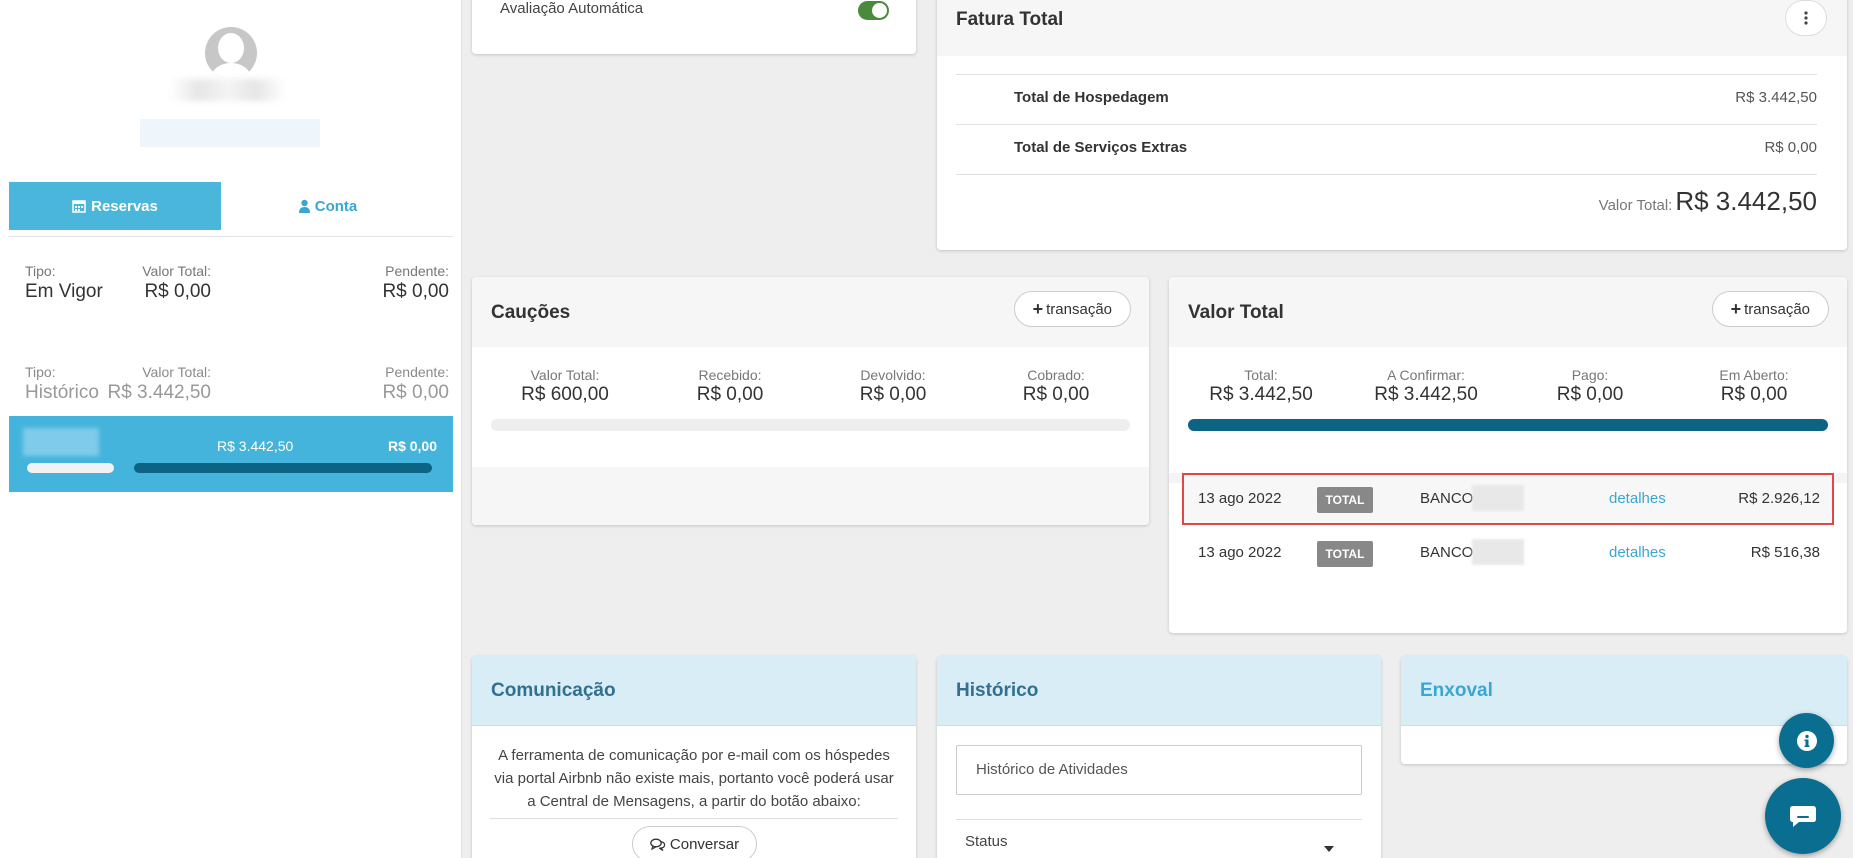 Image resolution: width=1853 pixels, height=858 pixels. I want to click on tab-reservas: Reservas, so click(115, 206).